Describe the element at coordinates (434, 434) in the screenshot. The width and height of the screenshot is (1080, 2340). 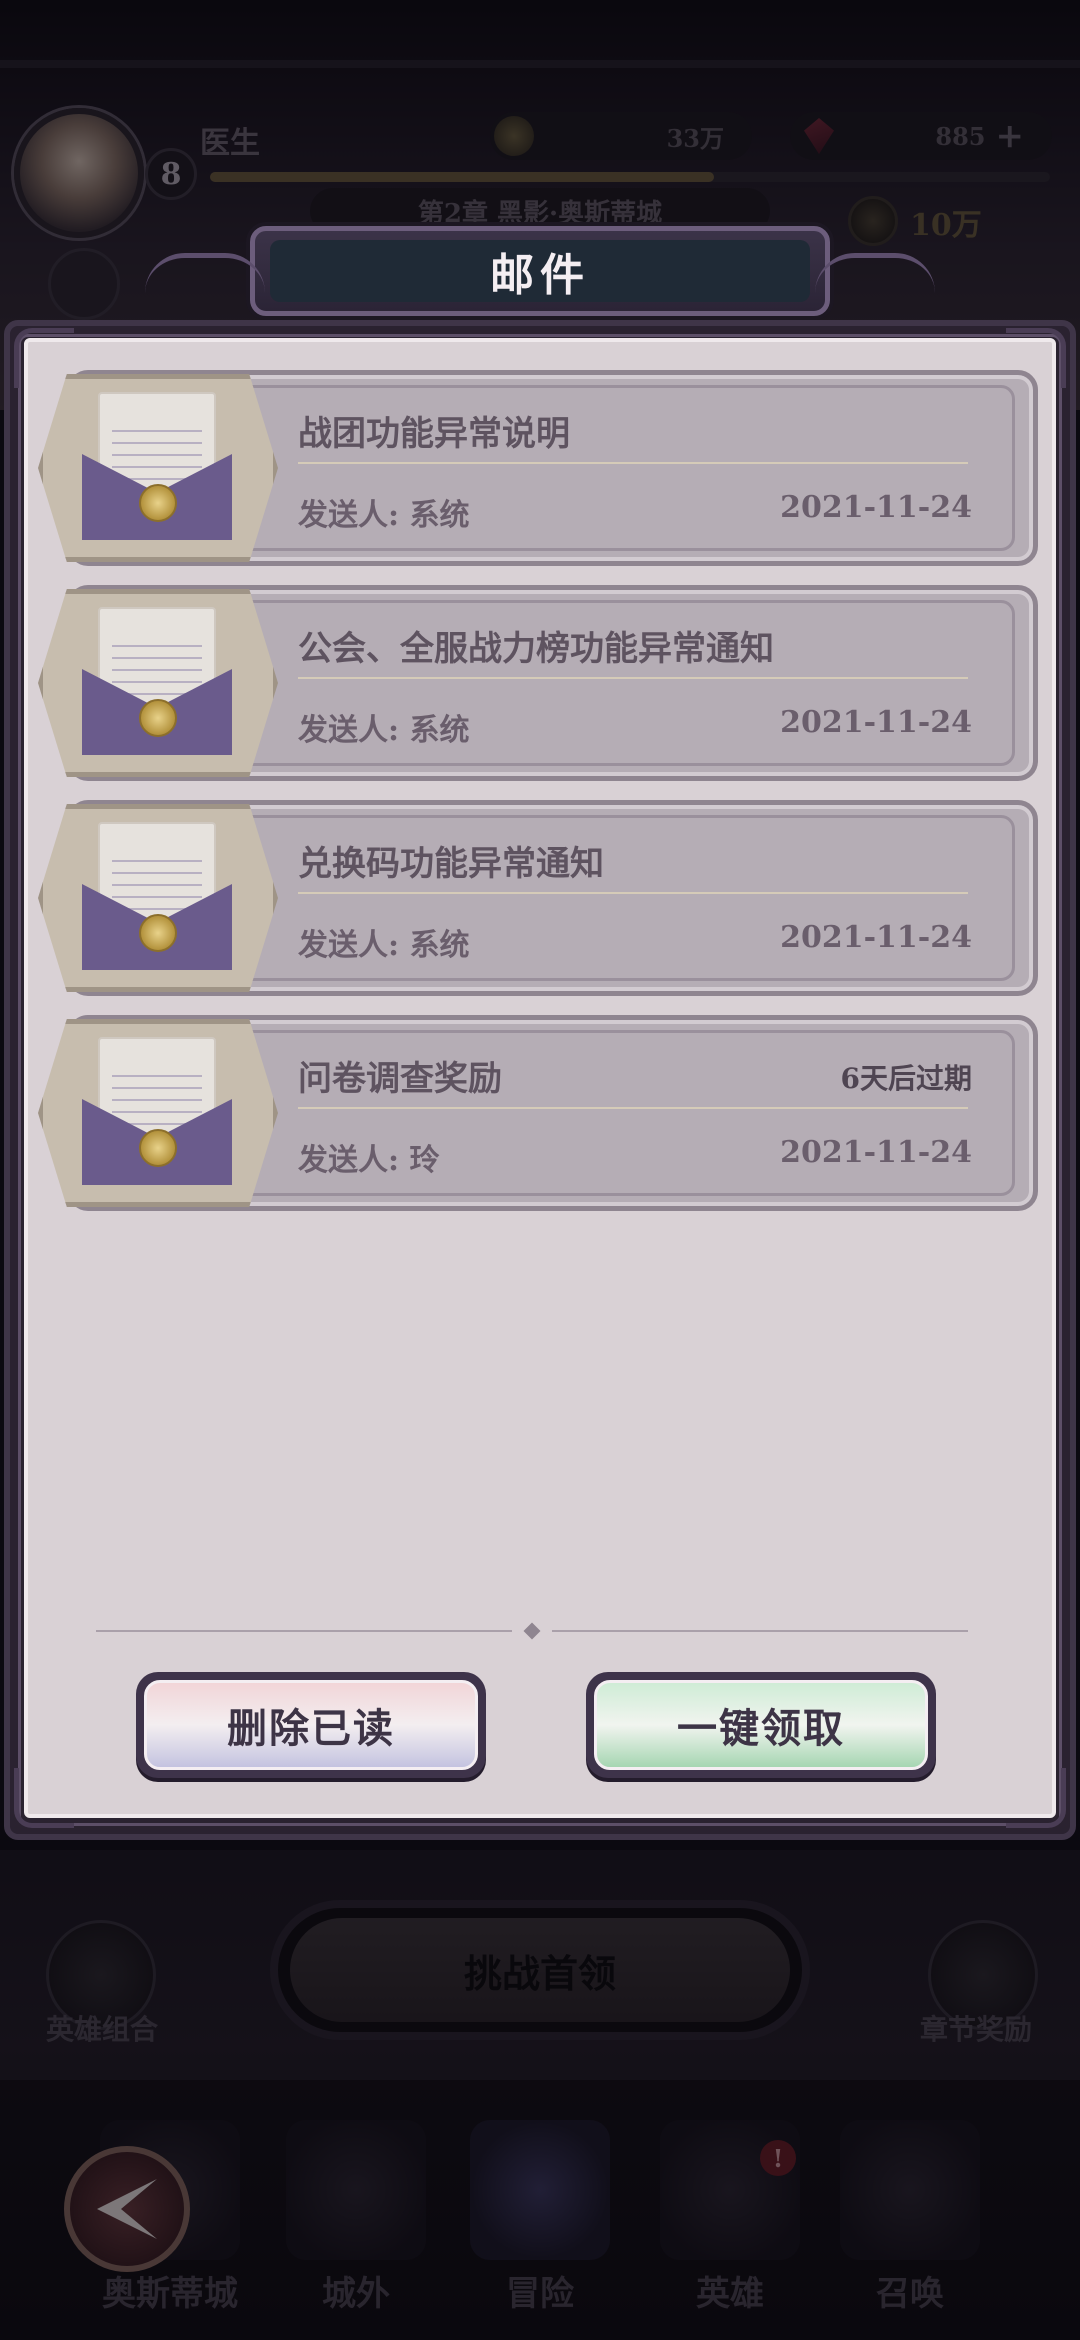
I see `mail-title: 战团功能异常说明` at that location.